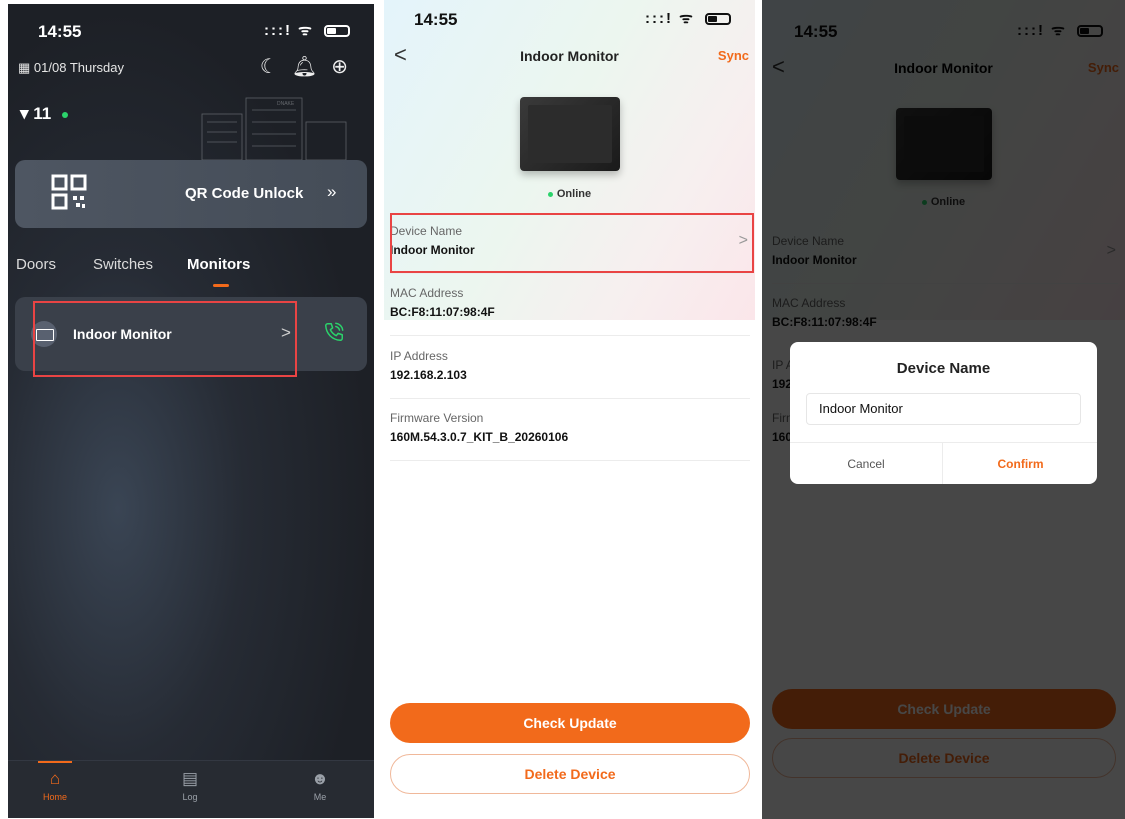 The height and width of the screenshot is (819, 1125). I want to click on monitor-image, so click(570, 134).